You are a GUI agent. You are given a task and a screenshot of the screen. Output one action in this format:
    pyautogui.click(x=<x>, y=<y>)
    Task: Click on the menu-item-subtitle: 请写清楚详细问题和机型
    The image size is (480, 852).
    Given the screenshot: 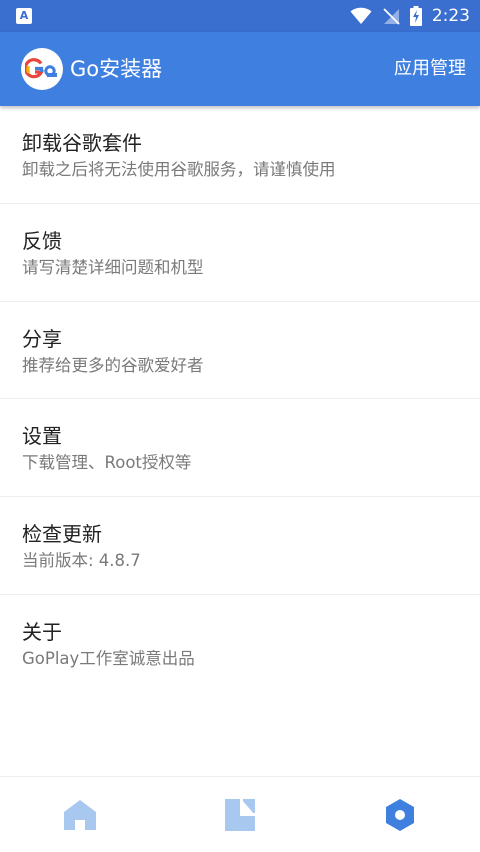 What is the action you would take?
    pyautogui.click(x=113, y=267)
    